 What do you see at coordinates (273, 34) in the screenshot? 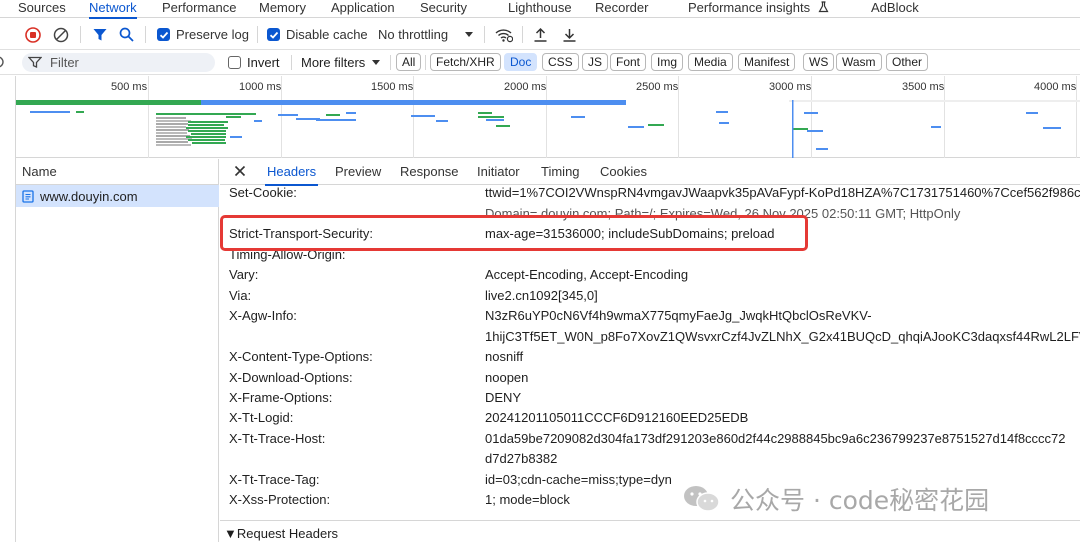
I see `checkbox-checked-icon` at bounding box center [273, 34].